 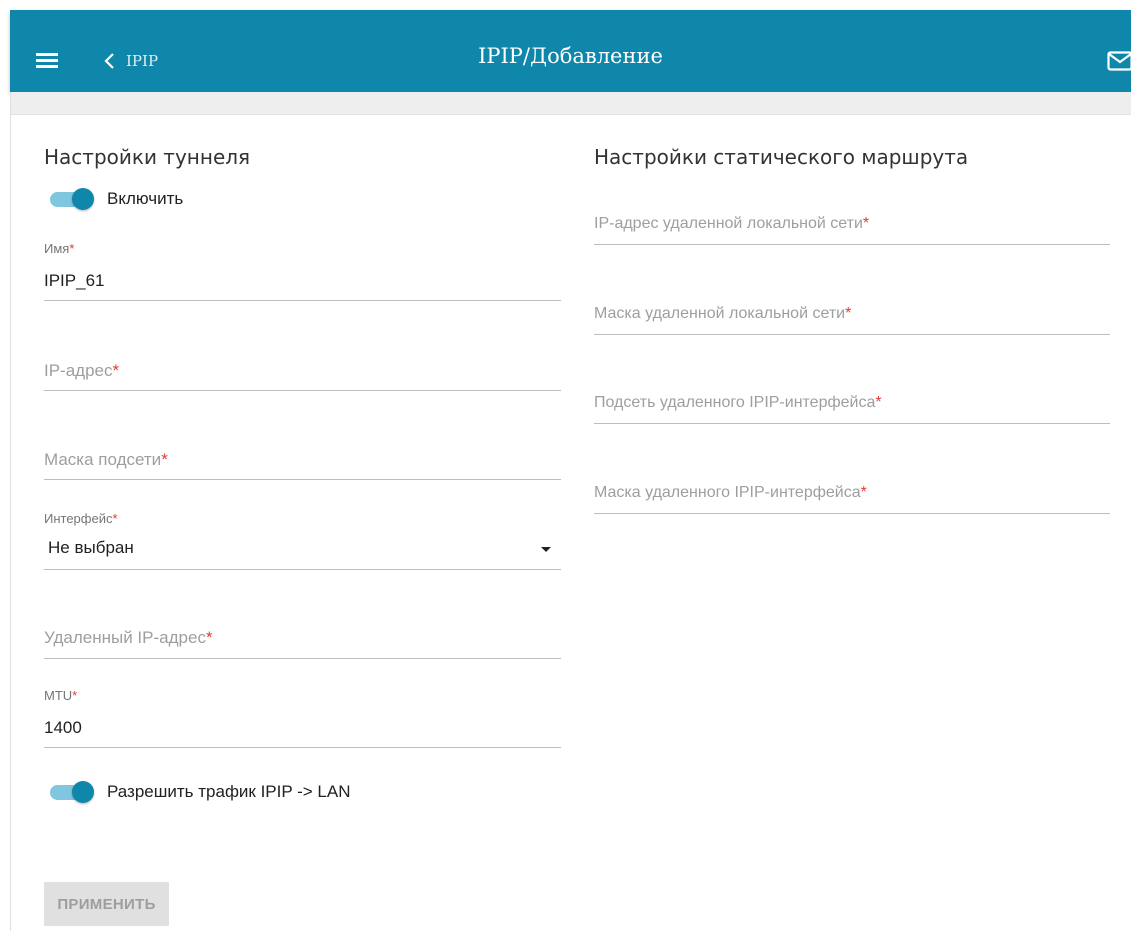 I want to click on remote-lan-mask-placeholder: Маска удаленной локальной сети*, so click(x=723, y=313).